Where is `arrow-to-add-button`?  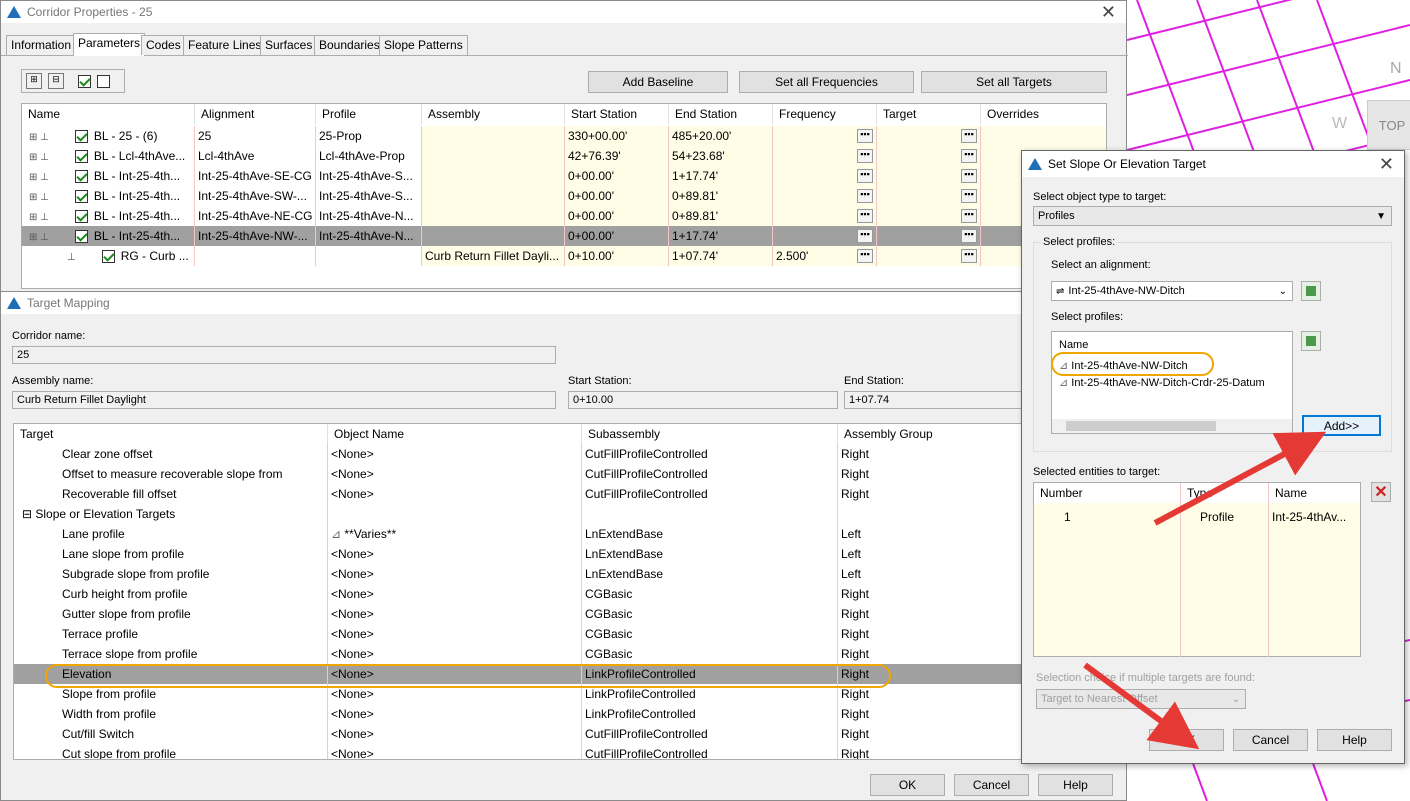
arrow-to-add-button is located at coordinates (1240, 478).